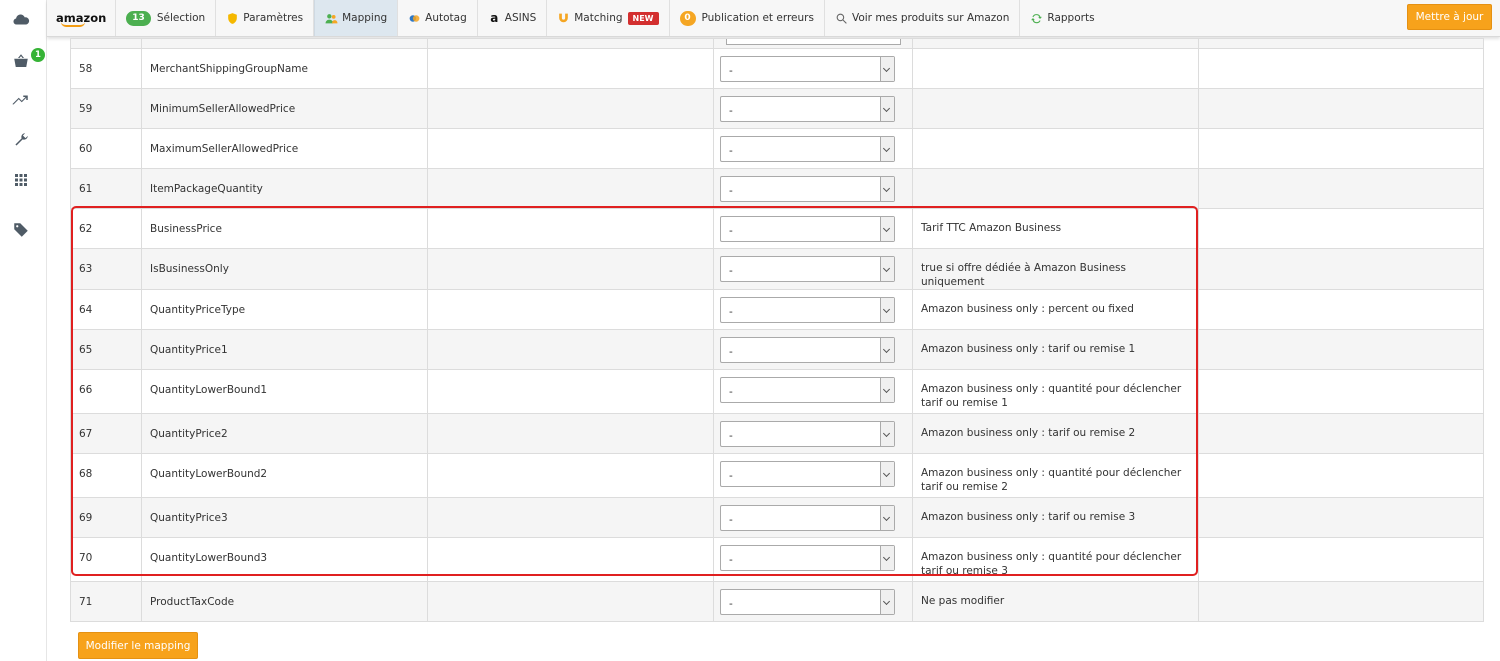  I want to click on cloud-icon, so click(21, 20).